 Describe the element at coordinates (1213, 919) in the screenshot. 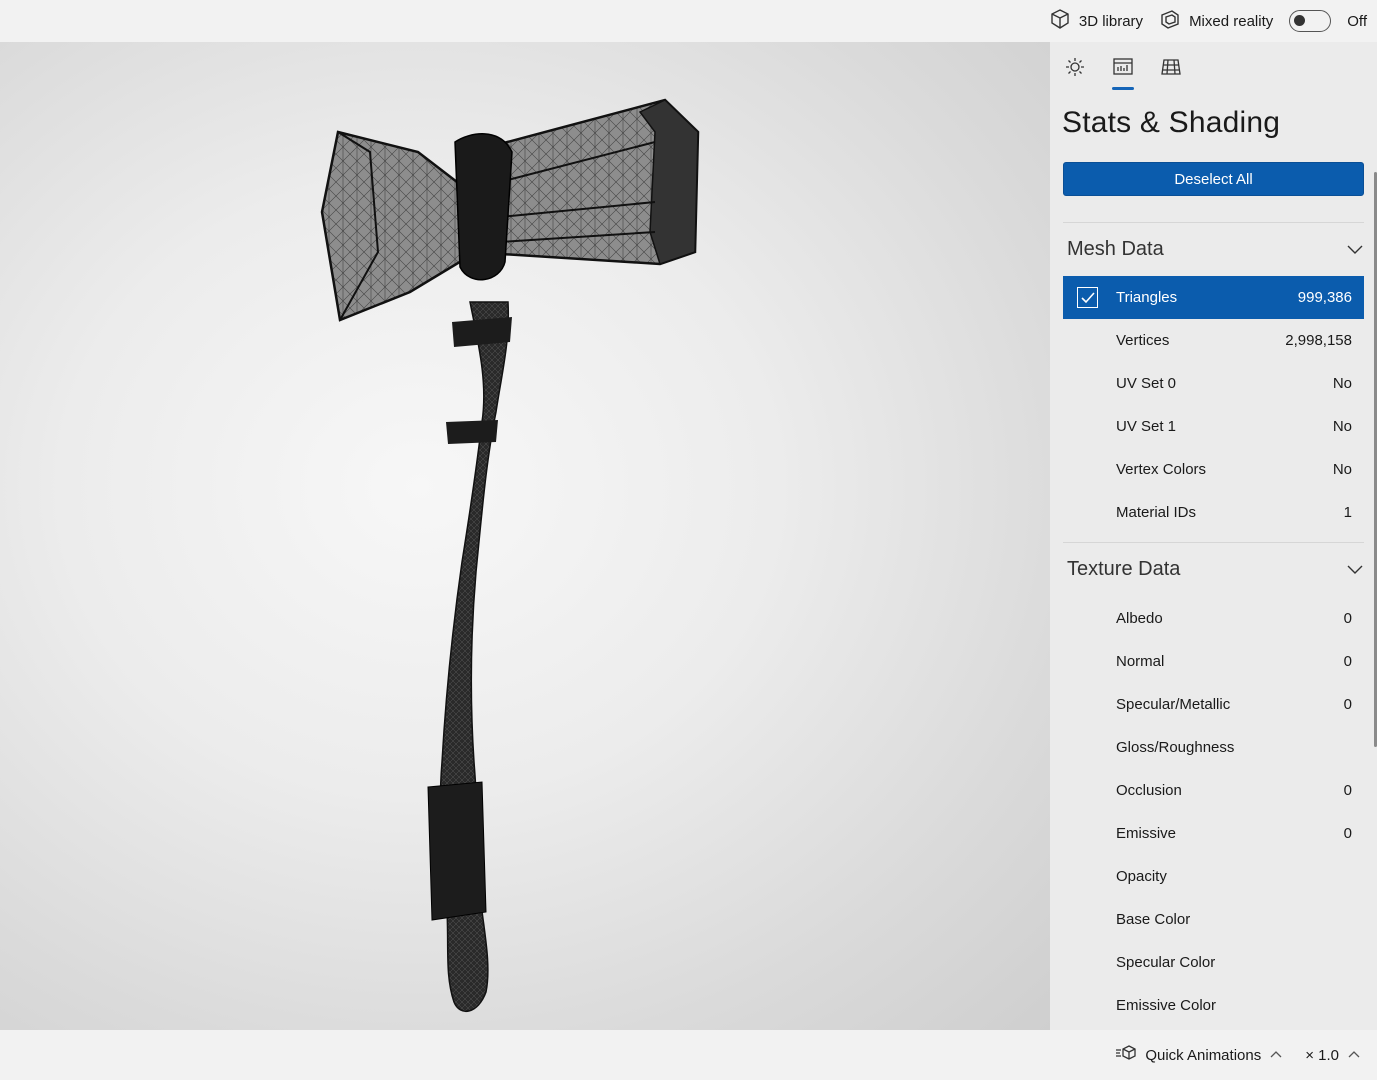

I see `texture-row-base-color: Base Color` at that location.